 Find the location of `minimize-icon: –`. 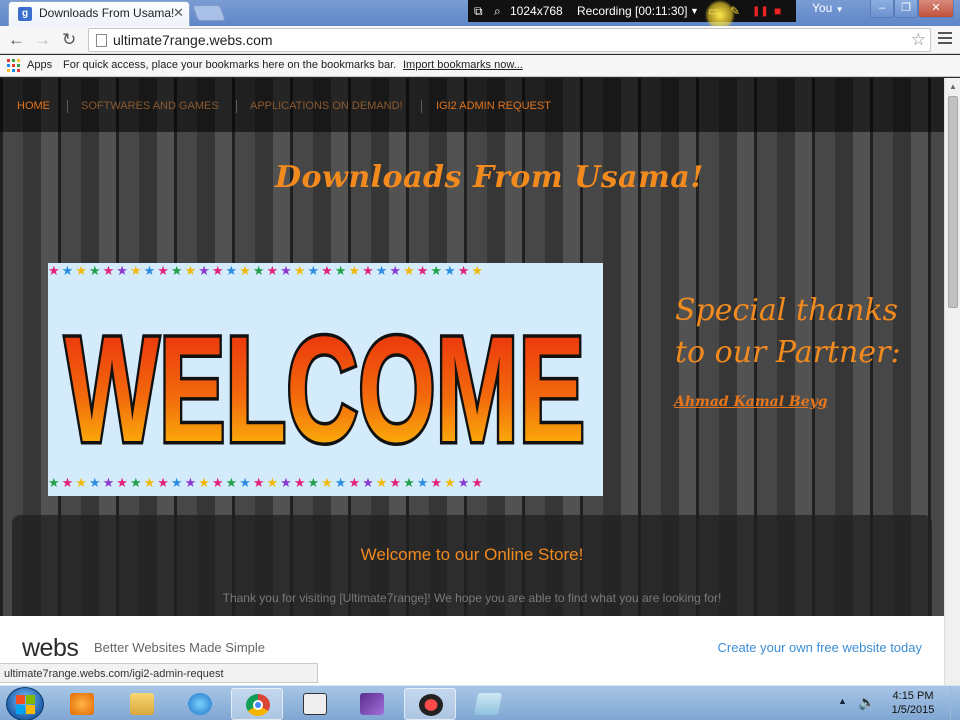

minimize-icon: – is located at coordinates (882, 9).